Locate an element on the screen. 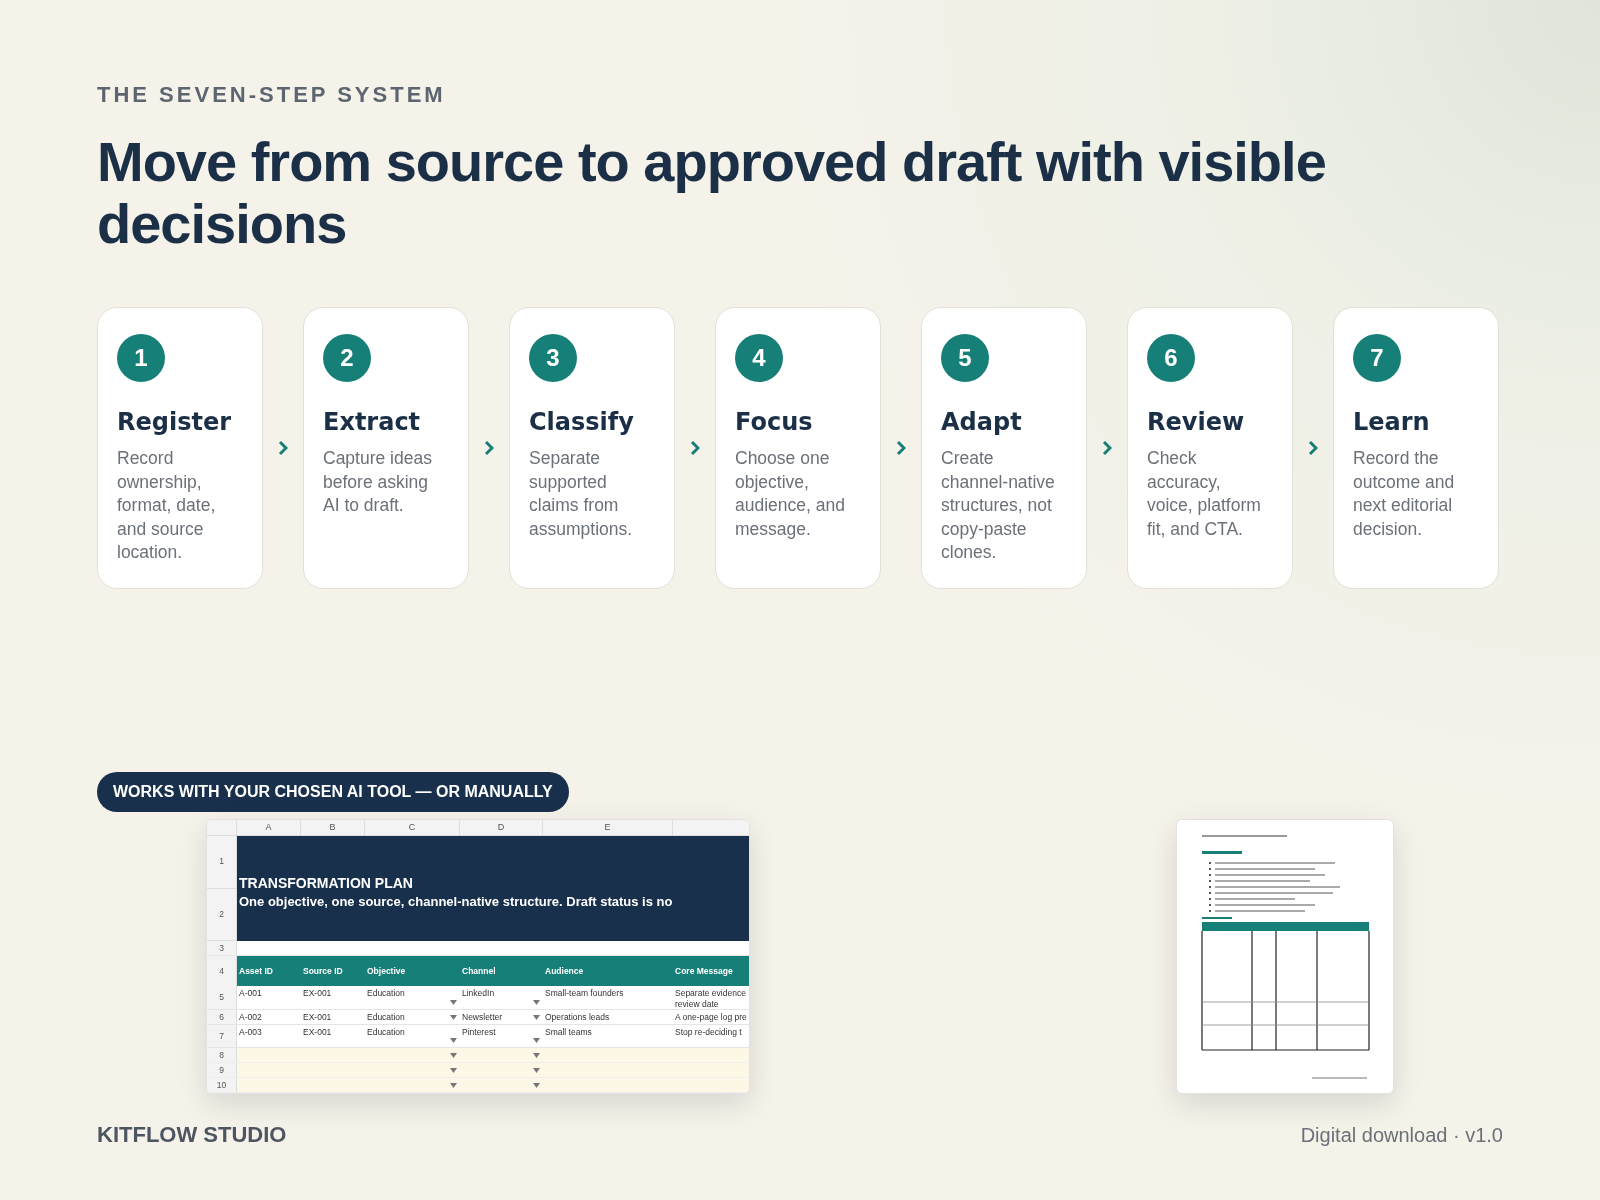 The width and height of the screenshot is (1600, 1200). row-number: 3 is located at coordinates (222, 948).